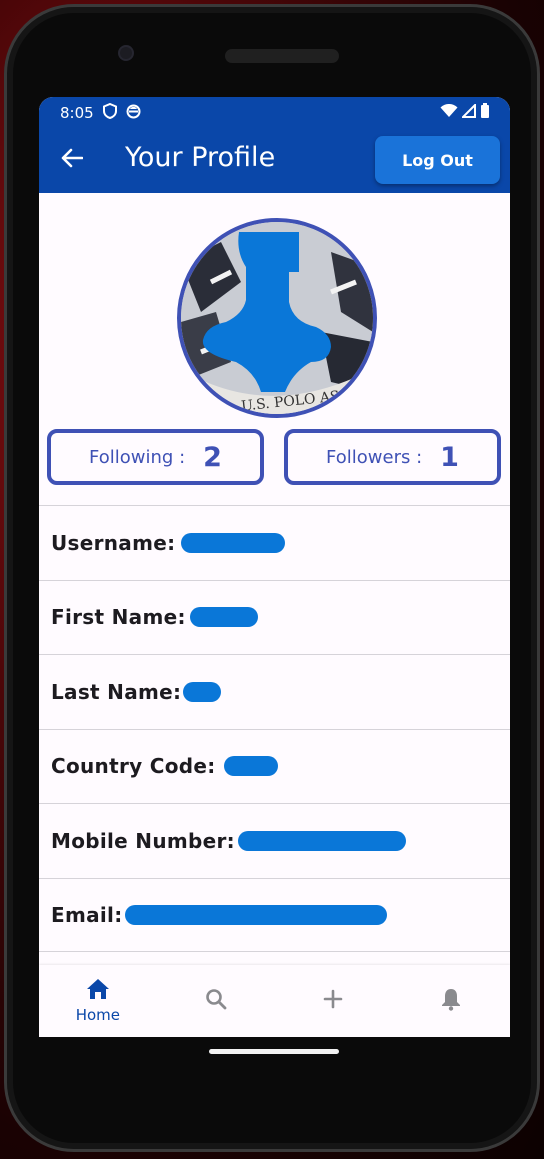 Image resolution: width=544 pixels, height=1159 pixels. I want to click on earpiece-speaker, so click(282, 56).